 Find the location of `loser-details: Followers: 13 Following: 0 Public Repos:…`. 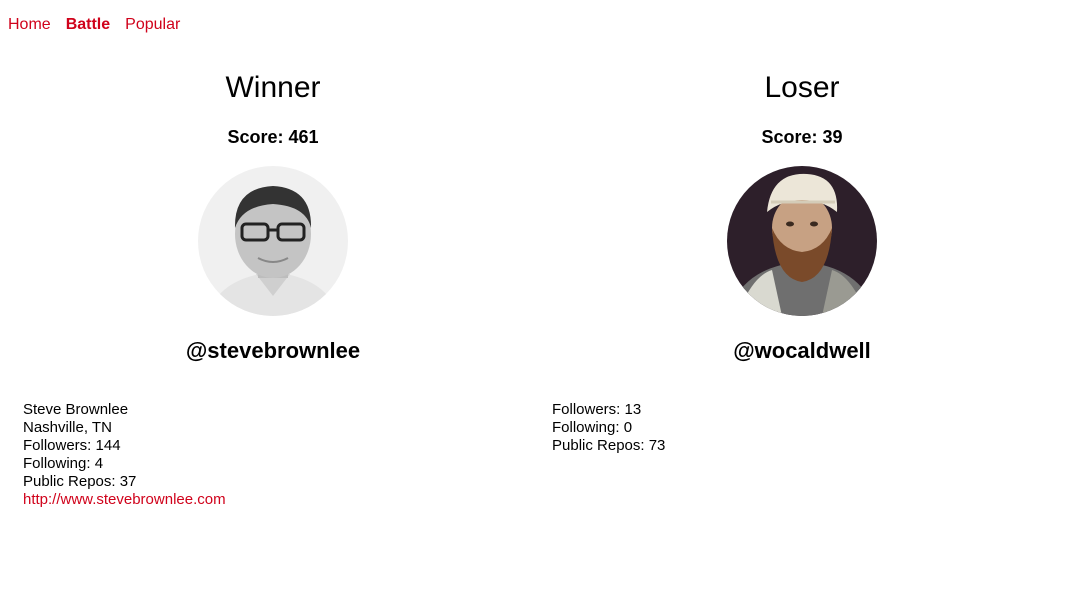

loser-details: Followers: 13 Following: 0 Public Repos:… is located at coordinates (608, 428).